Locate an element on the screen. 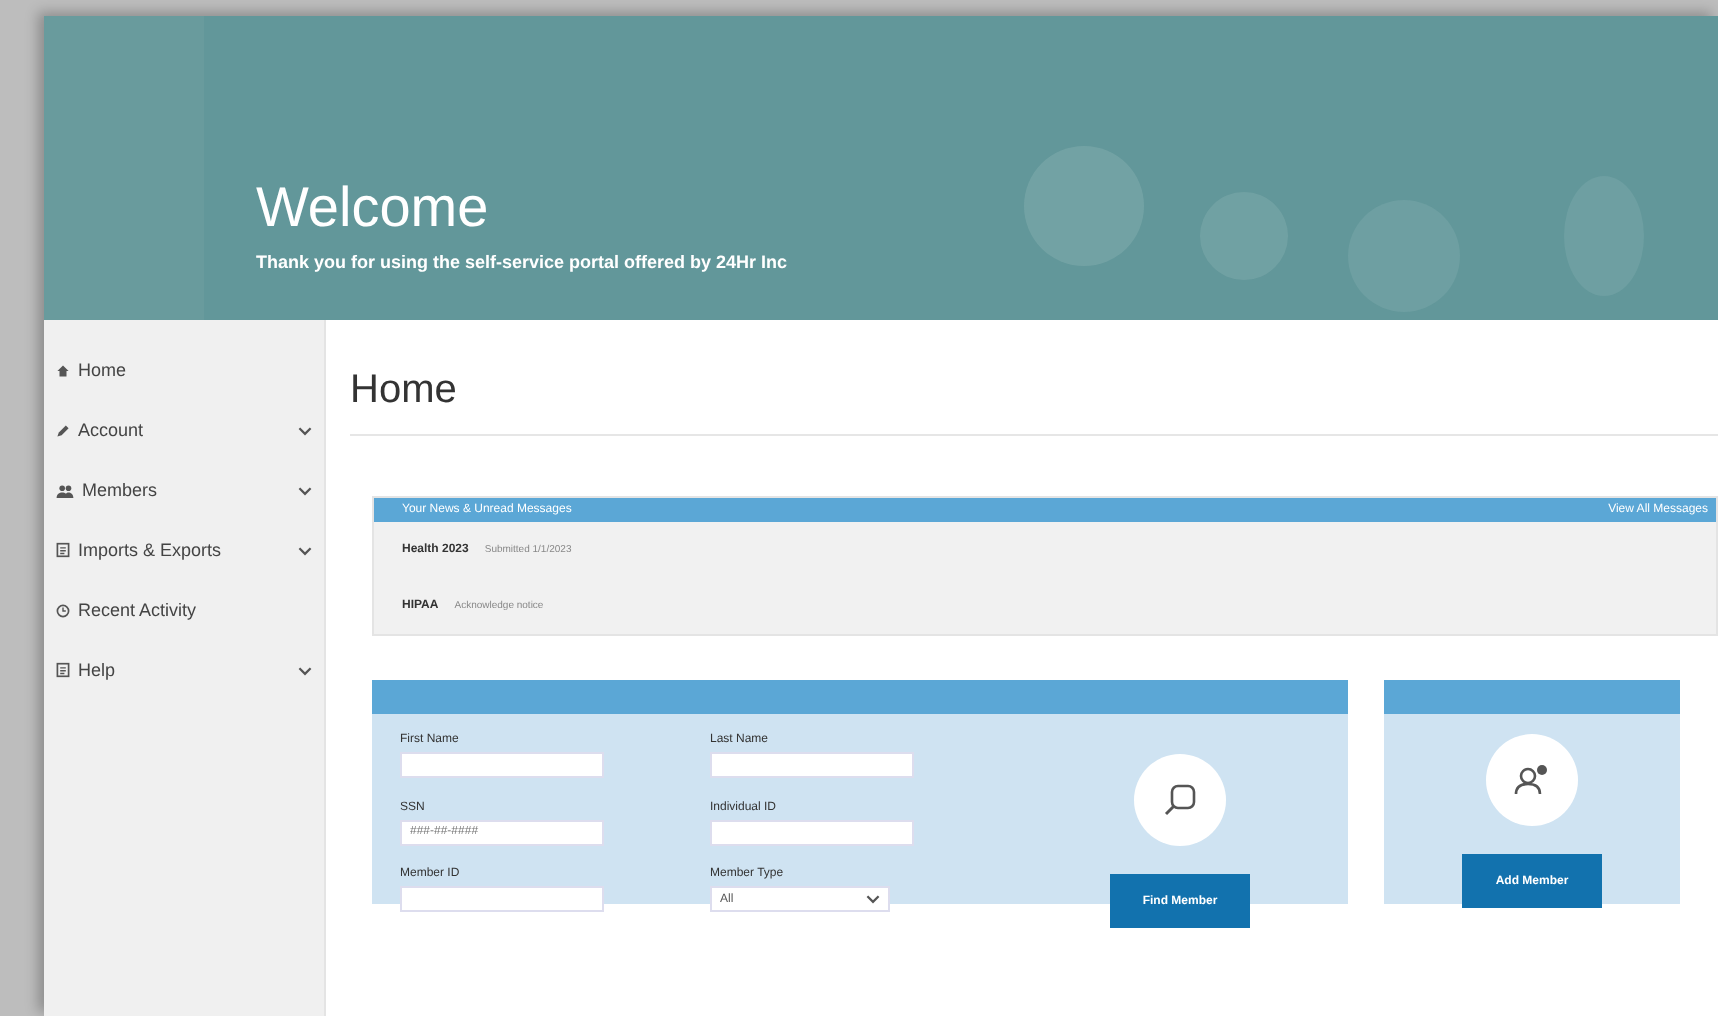 The height and width of the screenshot is (1016, 1718). sidebar-item: Recent Activity is located at coordinates (184, 610).